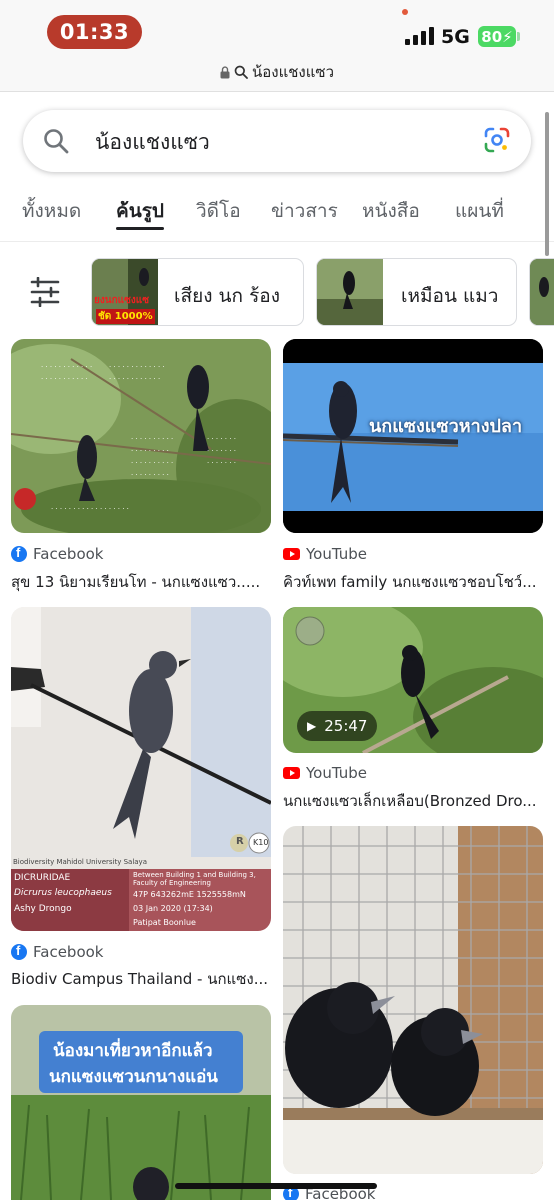  What do you see at coordinates (518, 36) in the screenshot?
I see `battery-tip` at bounding box center [518, 36].